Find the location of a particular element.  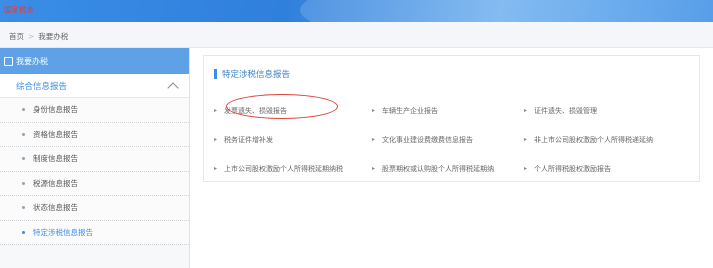

panel-title-text: 特定涉税信息报告 is located at coordinates (256, 75).